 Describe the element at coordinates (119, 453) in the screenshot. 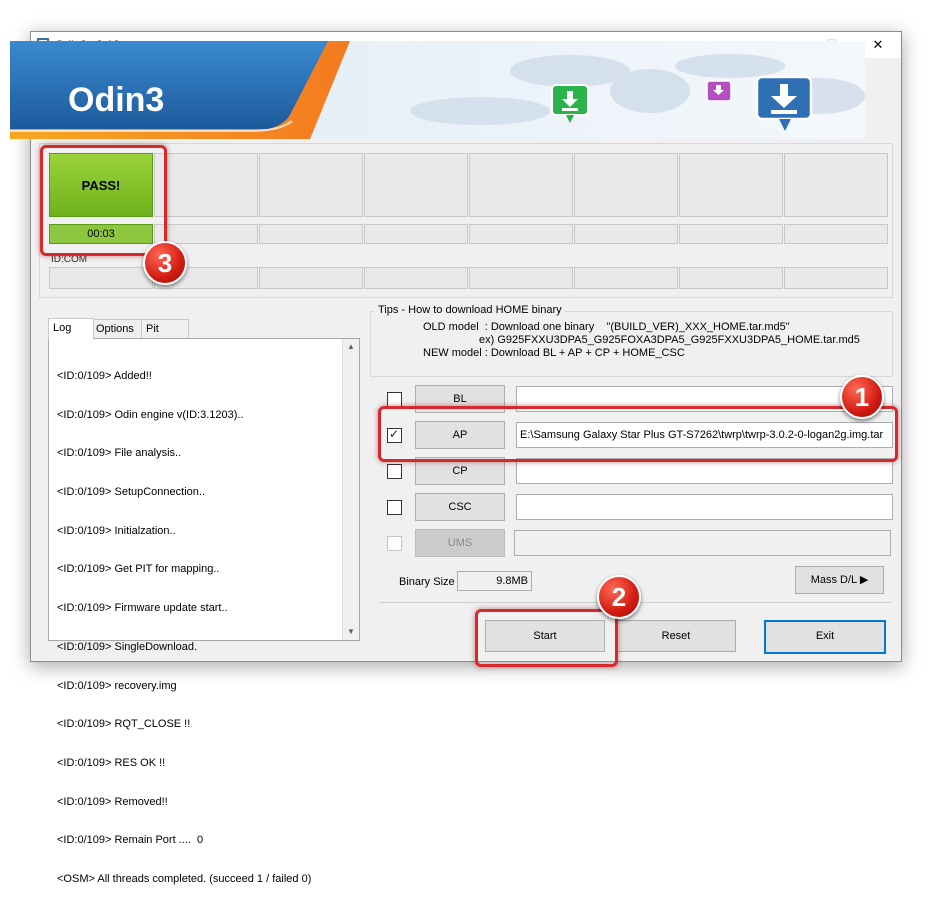

I see `log-line: <ID:0/109> File analysis..` at that location.